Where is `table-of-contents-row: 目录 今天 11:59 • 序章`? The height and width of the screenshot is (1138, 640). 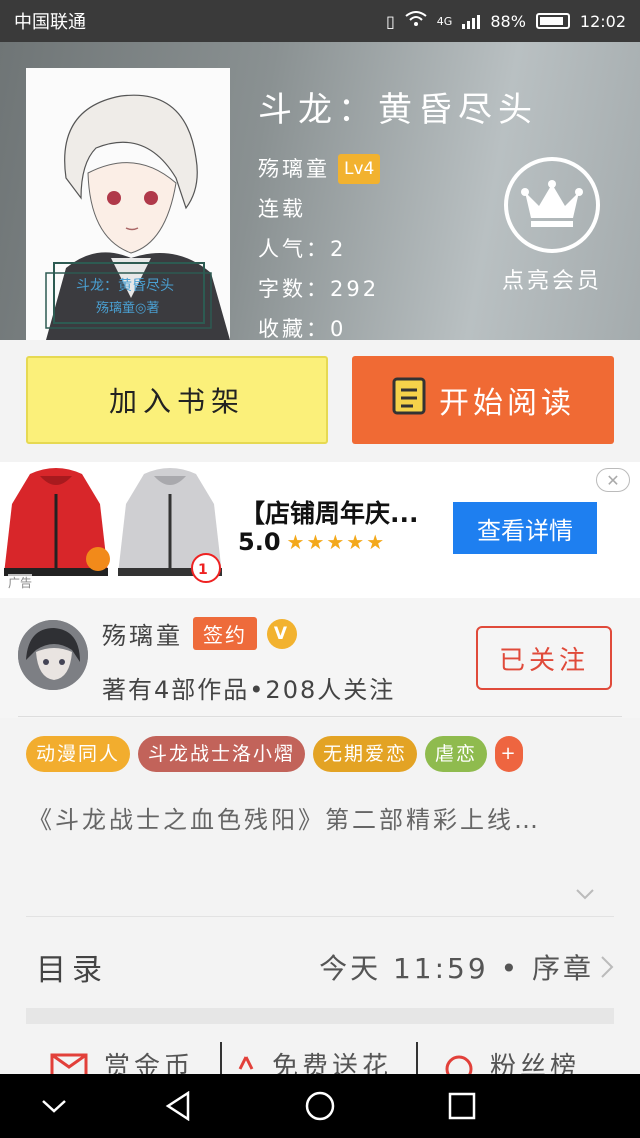
table-of-contents-row: 目录 今天 11:59 • 序章 is located at coordinates (320, 962).